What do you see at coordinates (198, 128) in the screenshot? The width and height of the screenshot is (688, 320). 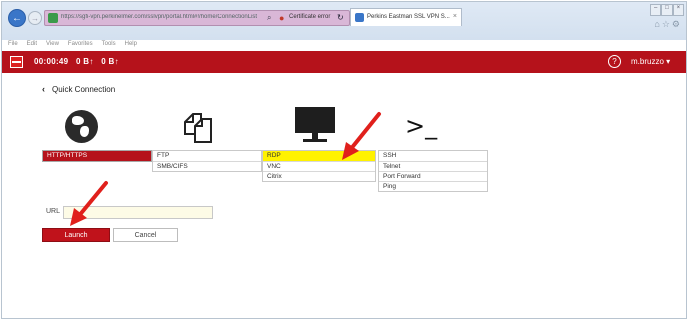 I see `files-icon` at bounding box center [198, 128].